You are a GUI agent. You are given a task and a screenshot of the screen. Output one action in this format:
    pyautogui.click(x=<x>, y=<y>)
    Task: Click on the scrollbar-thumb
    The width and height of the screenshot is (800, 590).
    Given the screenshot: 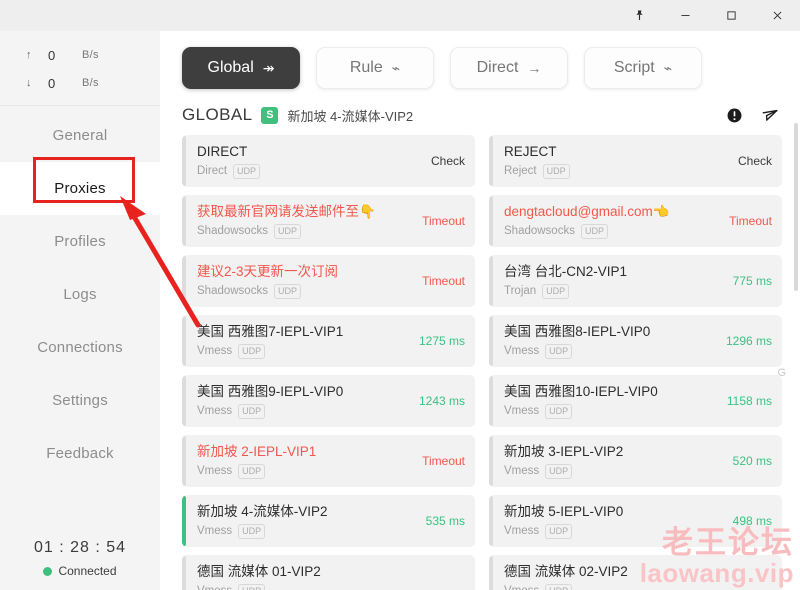 What is the action you would take?
    pyautogui.click(x=796, y=207)
    